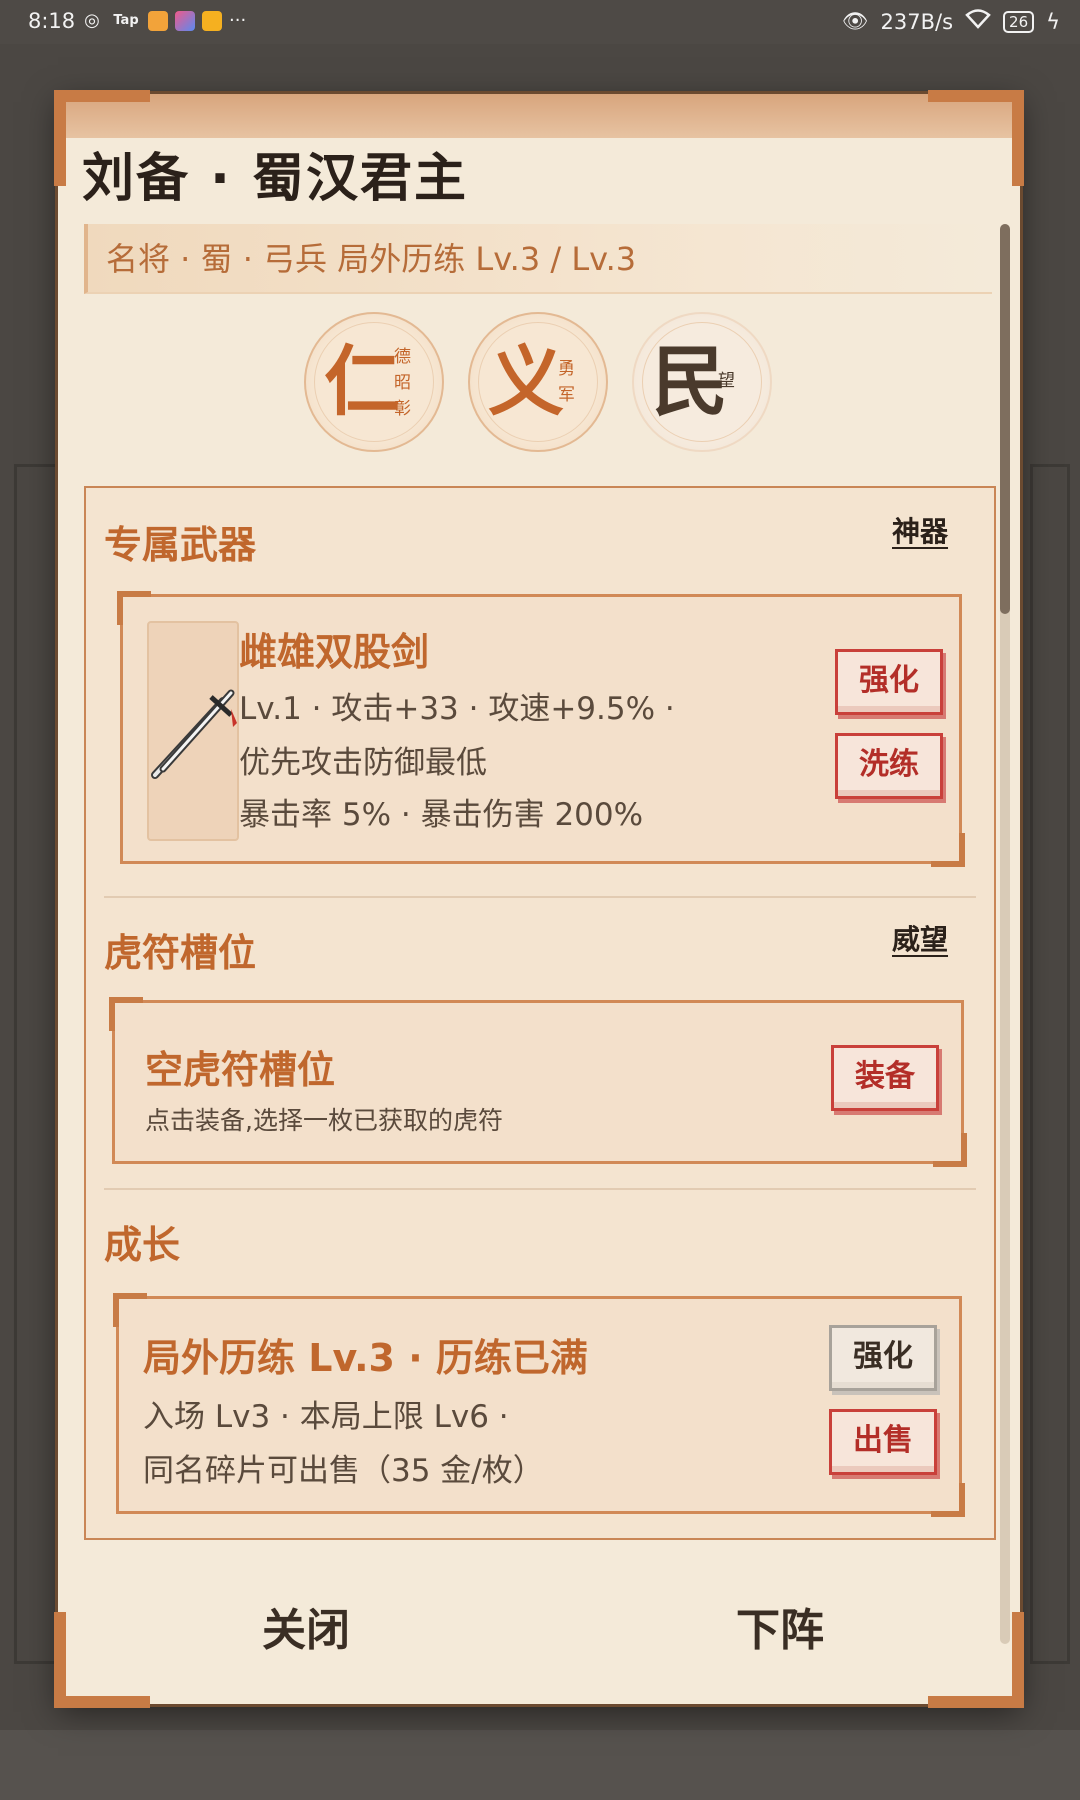 This screenshot has width=1080, height=1800. Describe the element at coordinates (540, 22) in the screenshot. I see `status-bar: 8:18 ◎ Tap ··· 👁 237B/s 26 ϟ` at that location.